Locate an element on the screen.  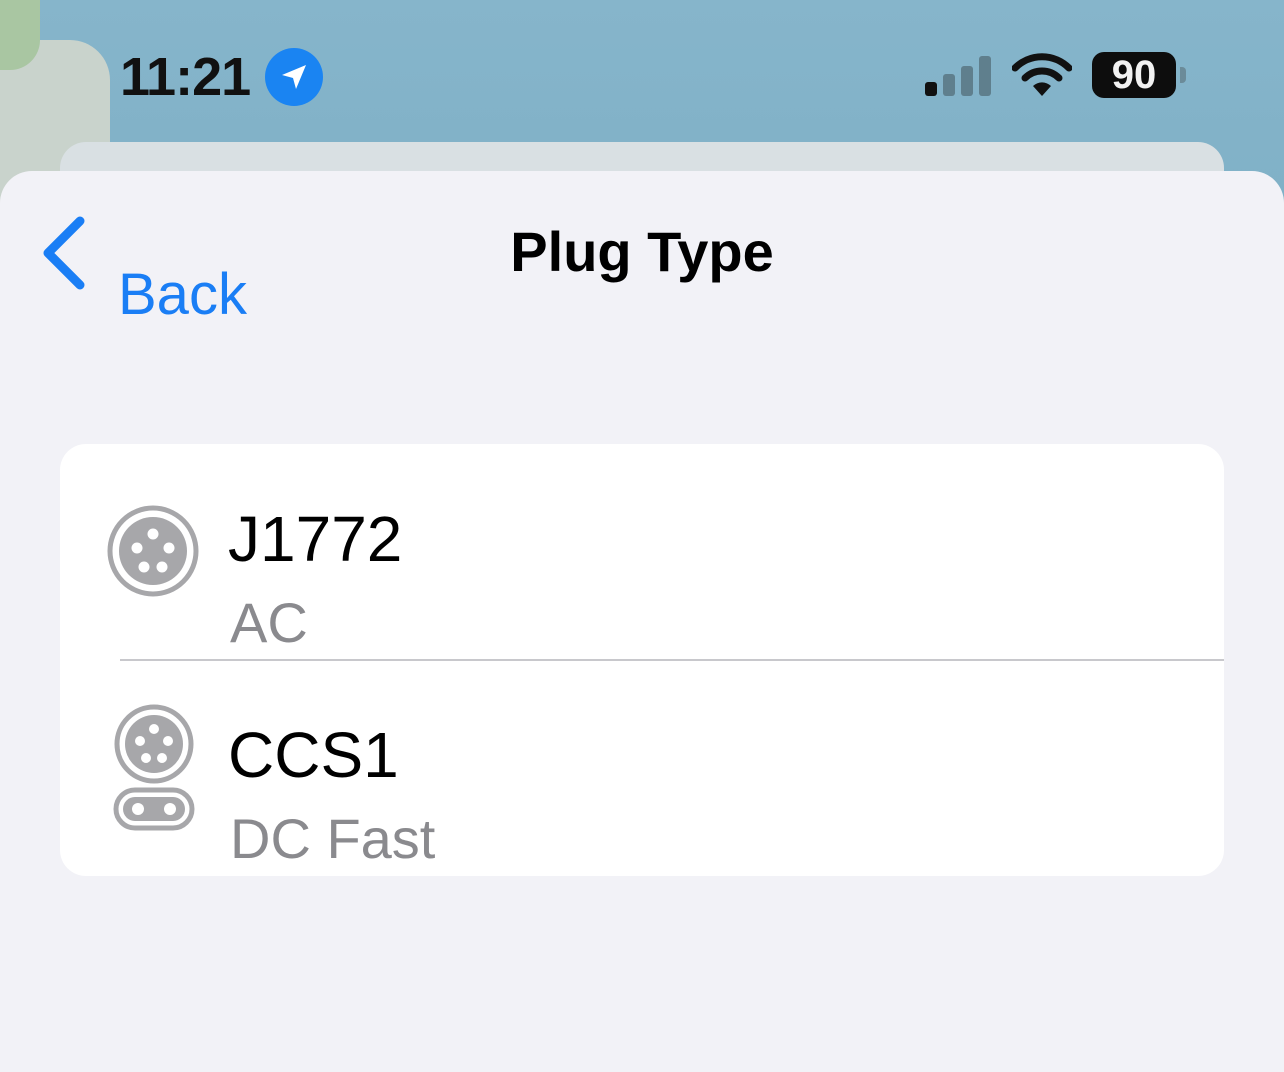
battery-icon: 90 is located at coordinates (1134, 75).